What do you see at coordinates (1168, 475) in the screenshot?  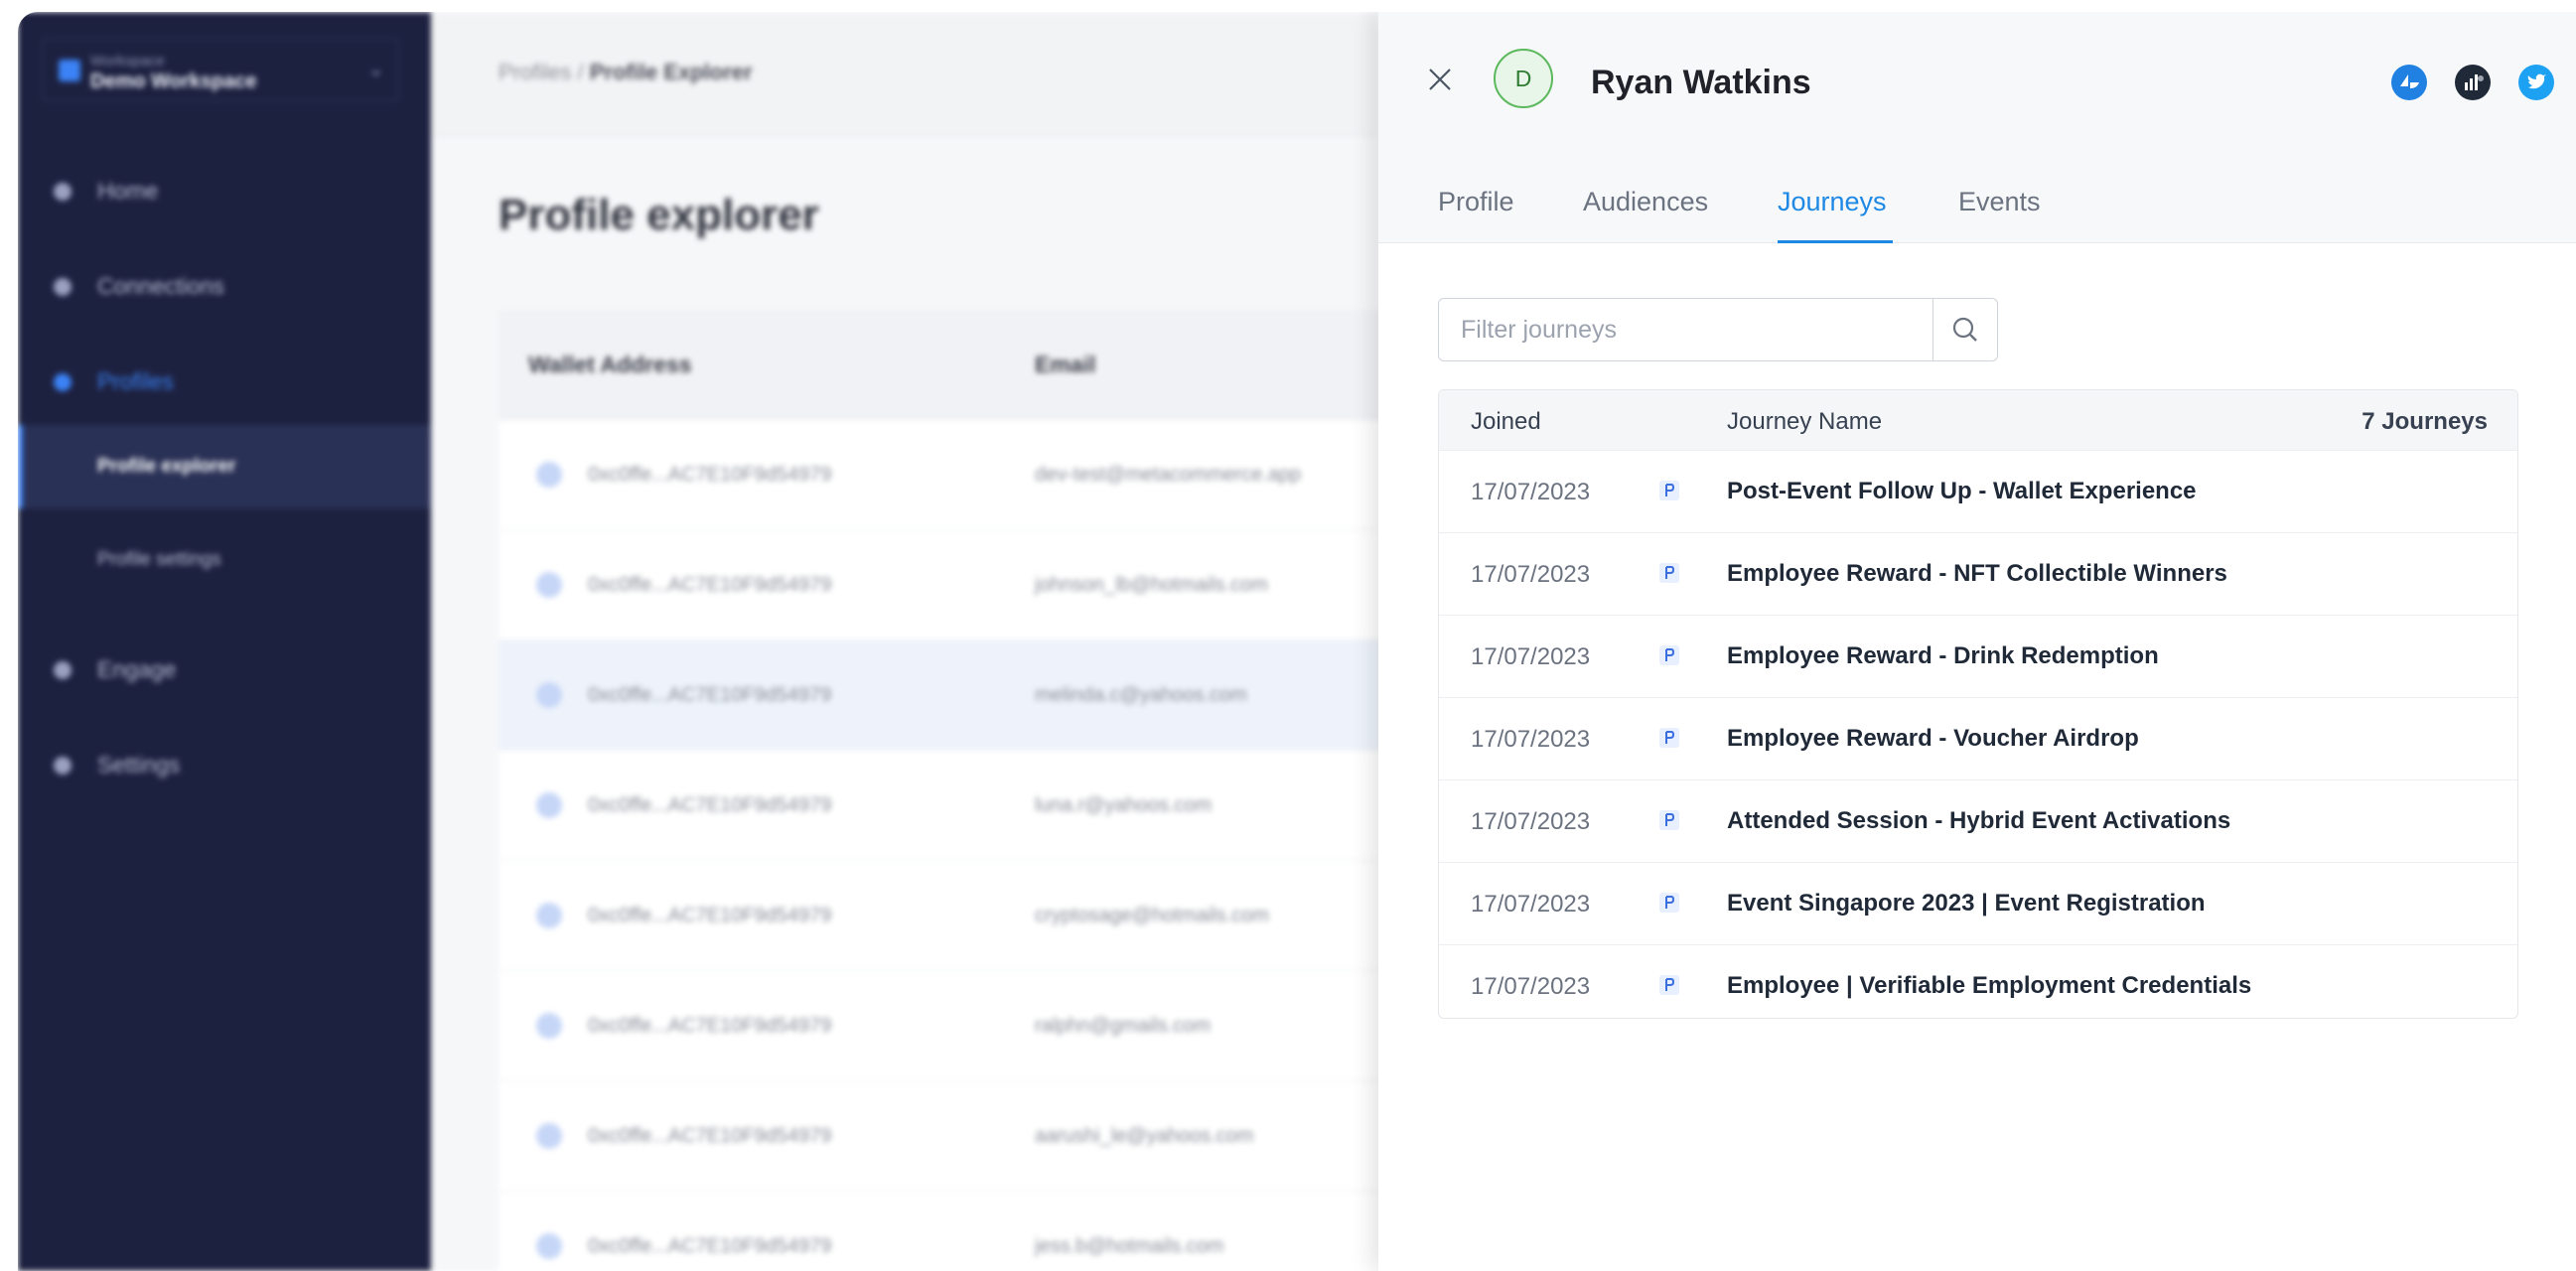 I see `email: dev-test@metacommerce.app` at bounding box center [1168, 475].